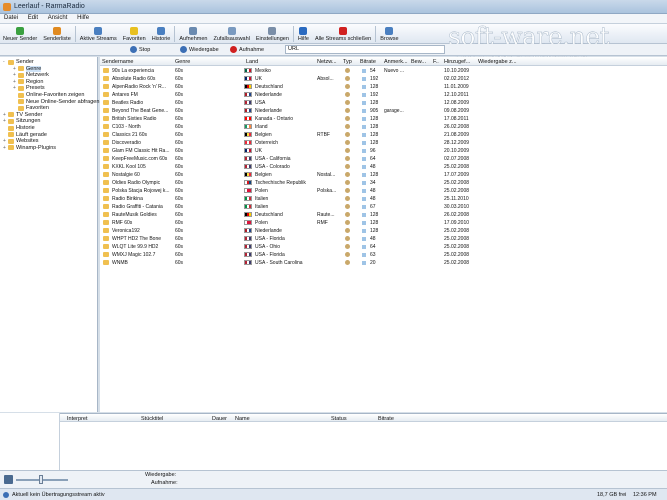 The image size is (667, 500). I want to click on toolbar-button-4: Historie, so click(161, 34).